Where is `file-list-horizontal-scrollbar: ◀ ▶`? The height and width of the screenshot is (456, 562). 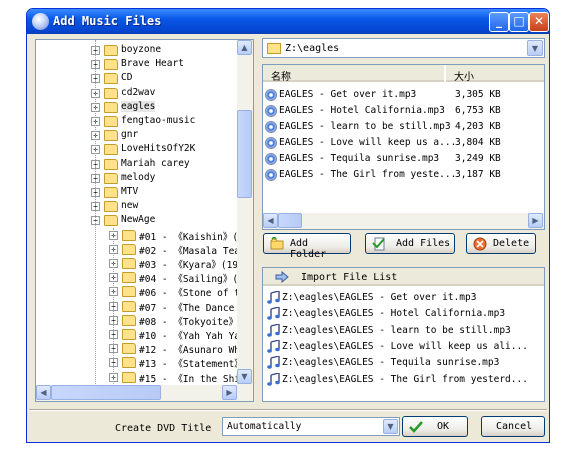
file-list-horizontal-scrollbar: ◀ ▶ is located at coordinates (403, 221).